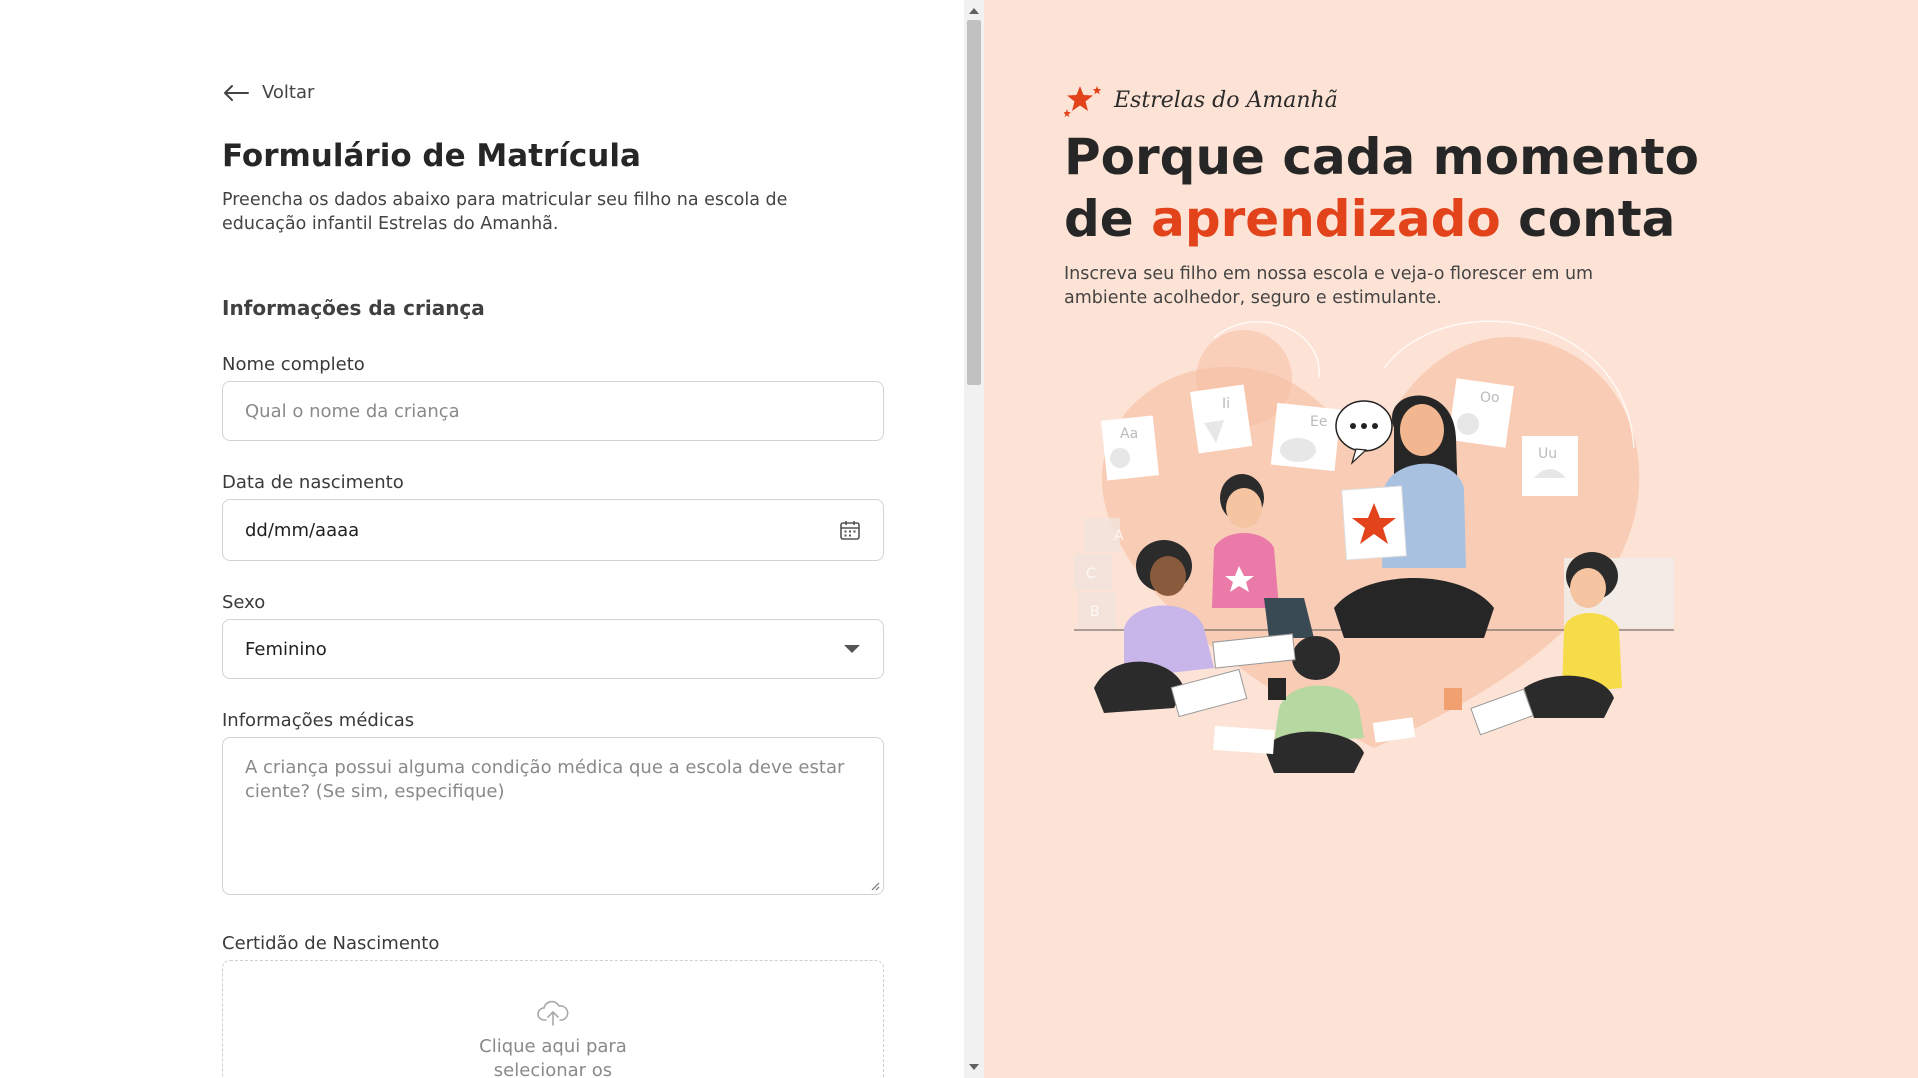 The height and width of the screenshot is (1078, 1918). I want to click on scroll-up-arrow-icon, so click(974, 11).